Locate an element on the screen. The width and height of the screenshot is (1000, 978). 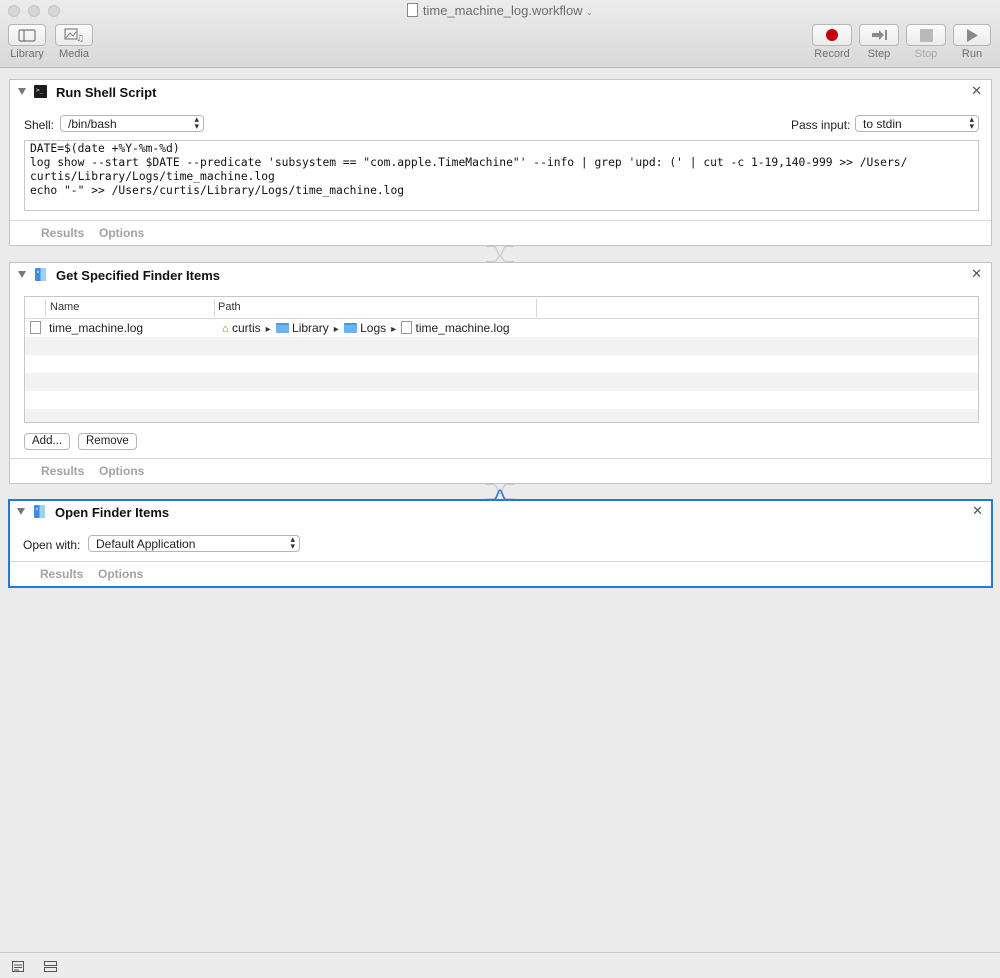
bottom-bar is located at coordinates (500, 965).